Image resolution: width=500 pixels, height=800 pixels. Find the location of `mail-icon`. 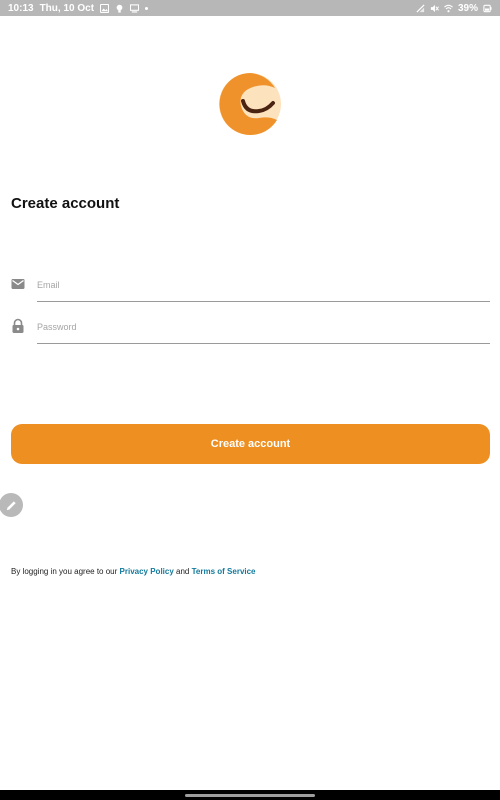

mail-icon is located at coordinates (18, 284).